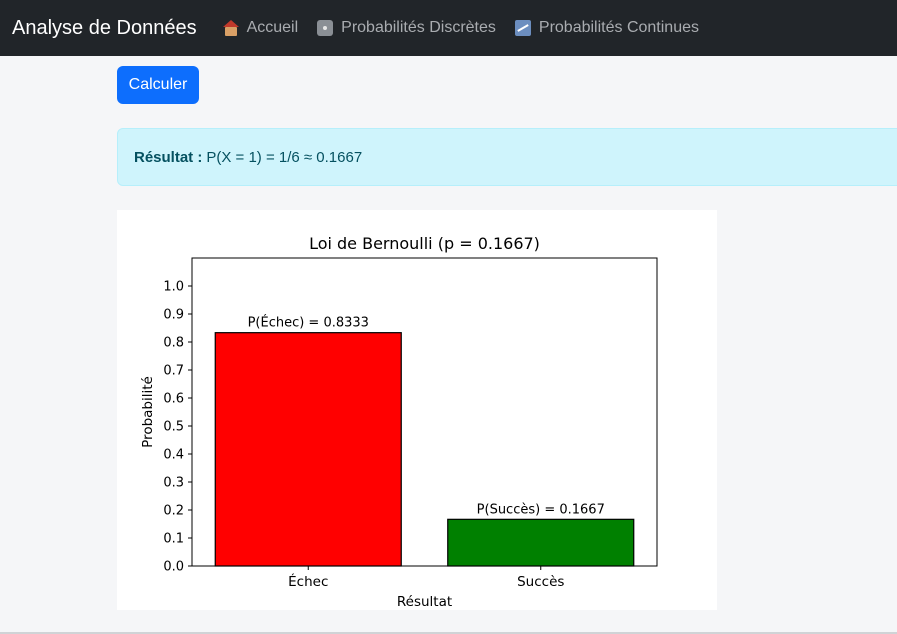  I want to click on x-axis-label: Résultat, so click(424, 602).